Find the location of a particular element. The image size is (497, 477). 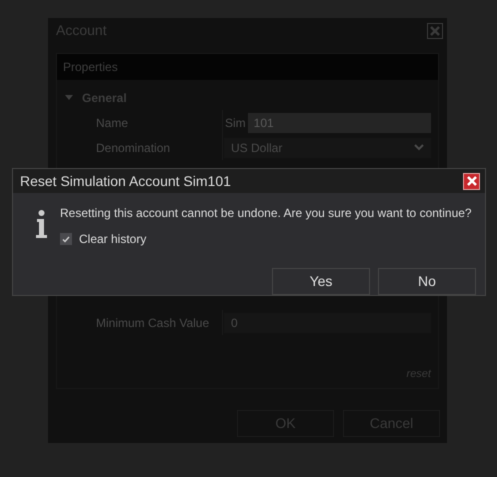

name-prefix: Sim is located at coordinates (235, 123).